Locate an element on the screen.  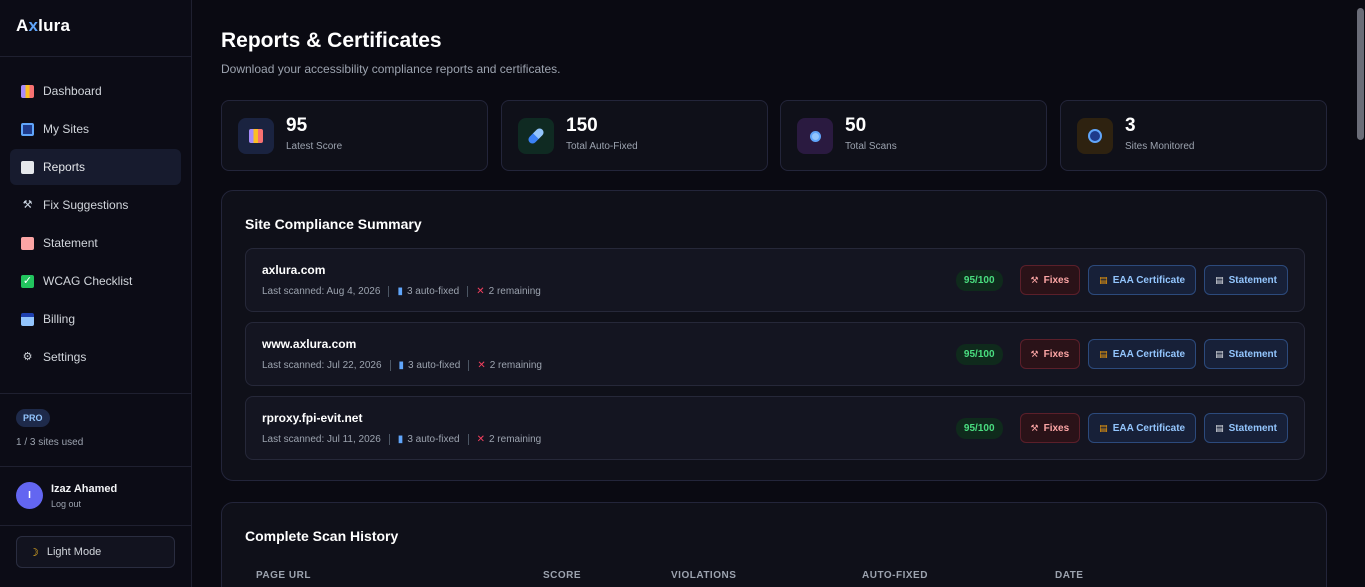
stat-value: 95 is located at coordinates (297, 125).